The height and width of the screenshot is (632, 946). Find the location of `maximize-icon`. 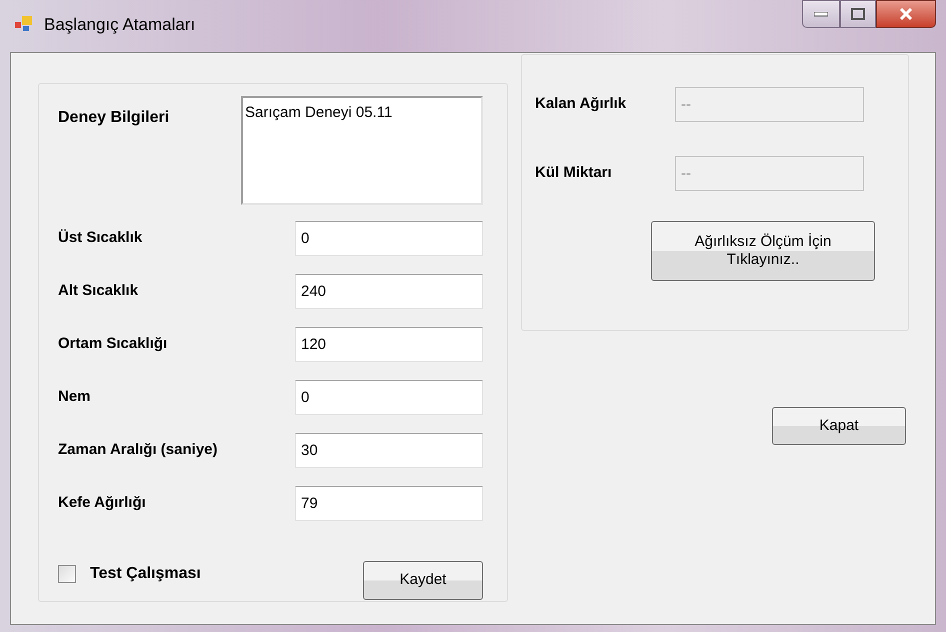

maximize-icon is located at coordinates (858, 14).